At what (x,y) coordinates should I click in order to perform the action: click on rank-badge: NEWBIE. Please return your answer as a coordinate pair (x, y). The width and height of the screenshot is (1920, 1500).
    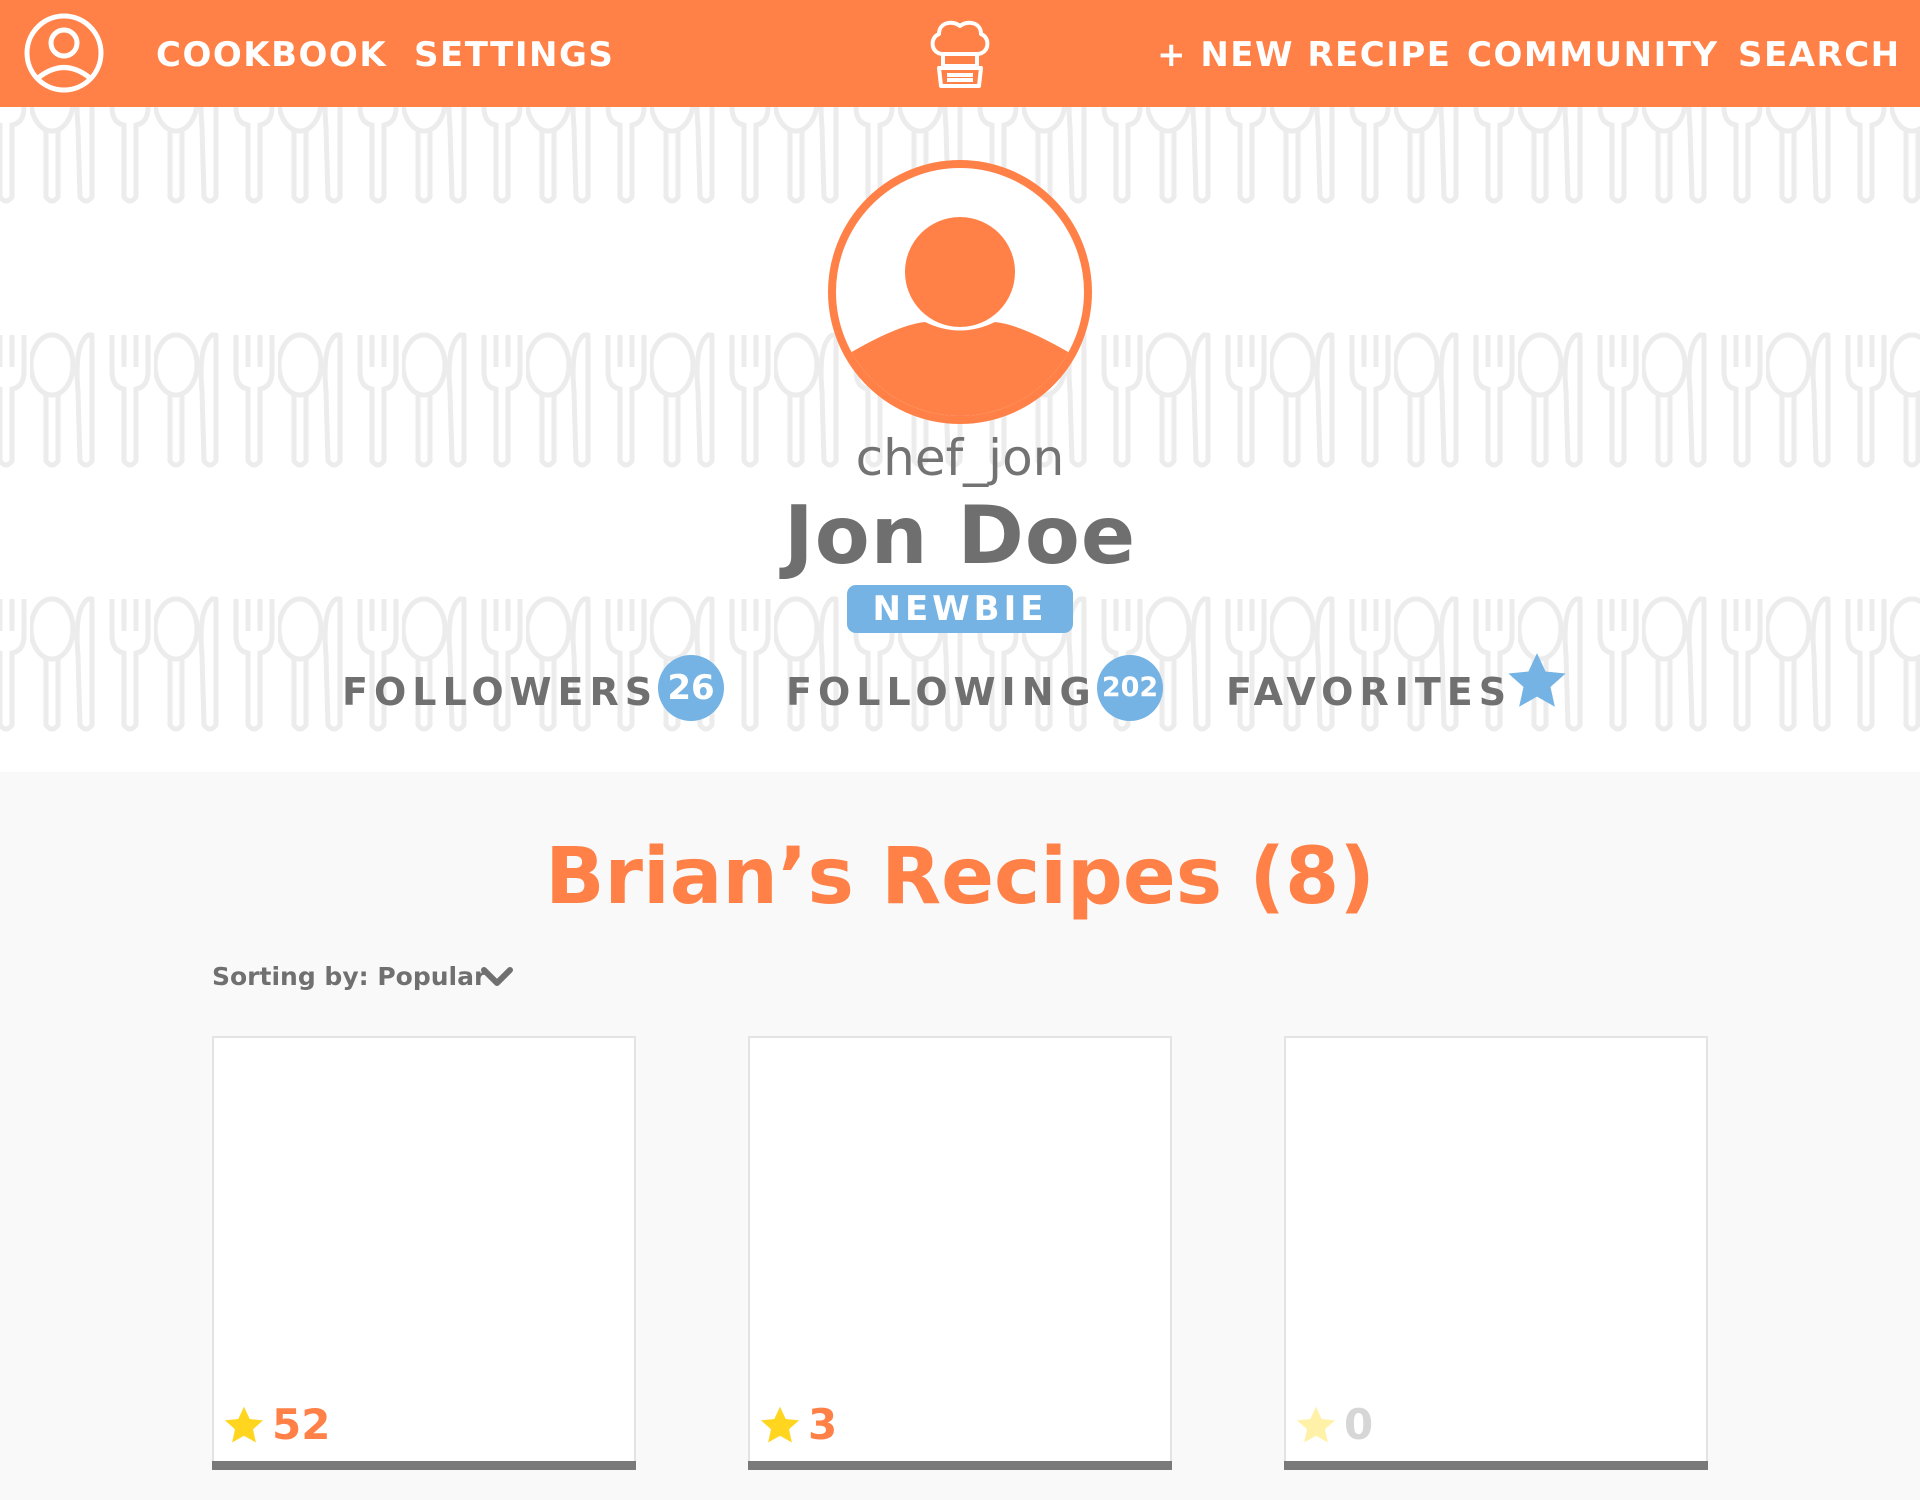
    Looking at the image, I should click on (960, 609).